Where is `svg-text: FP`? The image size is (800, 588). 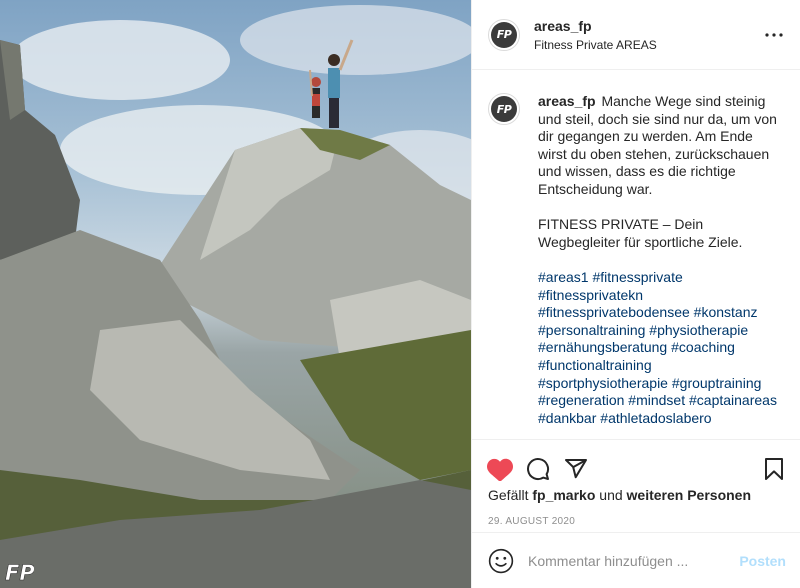
svg-text: FP is located at coordinates (19, 572).